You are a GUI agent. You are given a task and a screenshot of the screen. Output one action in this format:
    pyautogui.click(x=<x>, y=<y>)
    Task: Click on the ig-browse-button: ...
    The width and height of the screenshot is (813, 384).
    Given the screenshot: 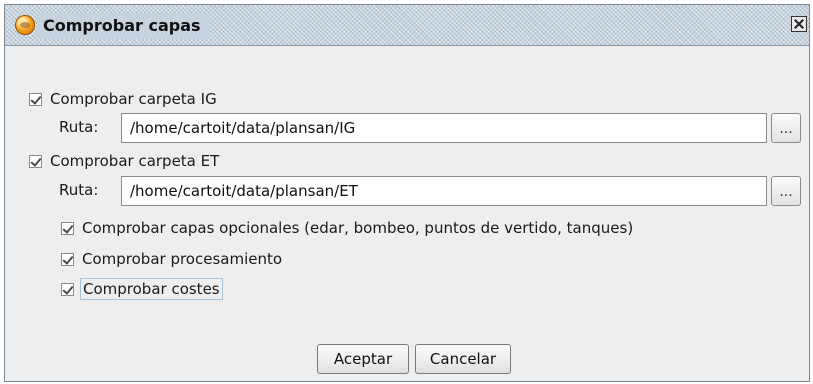 What is the action you would take?
    pyautogui.click(x=786, y=128)
    